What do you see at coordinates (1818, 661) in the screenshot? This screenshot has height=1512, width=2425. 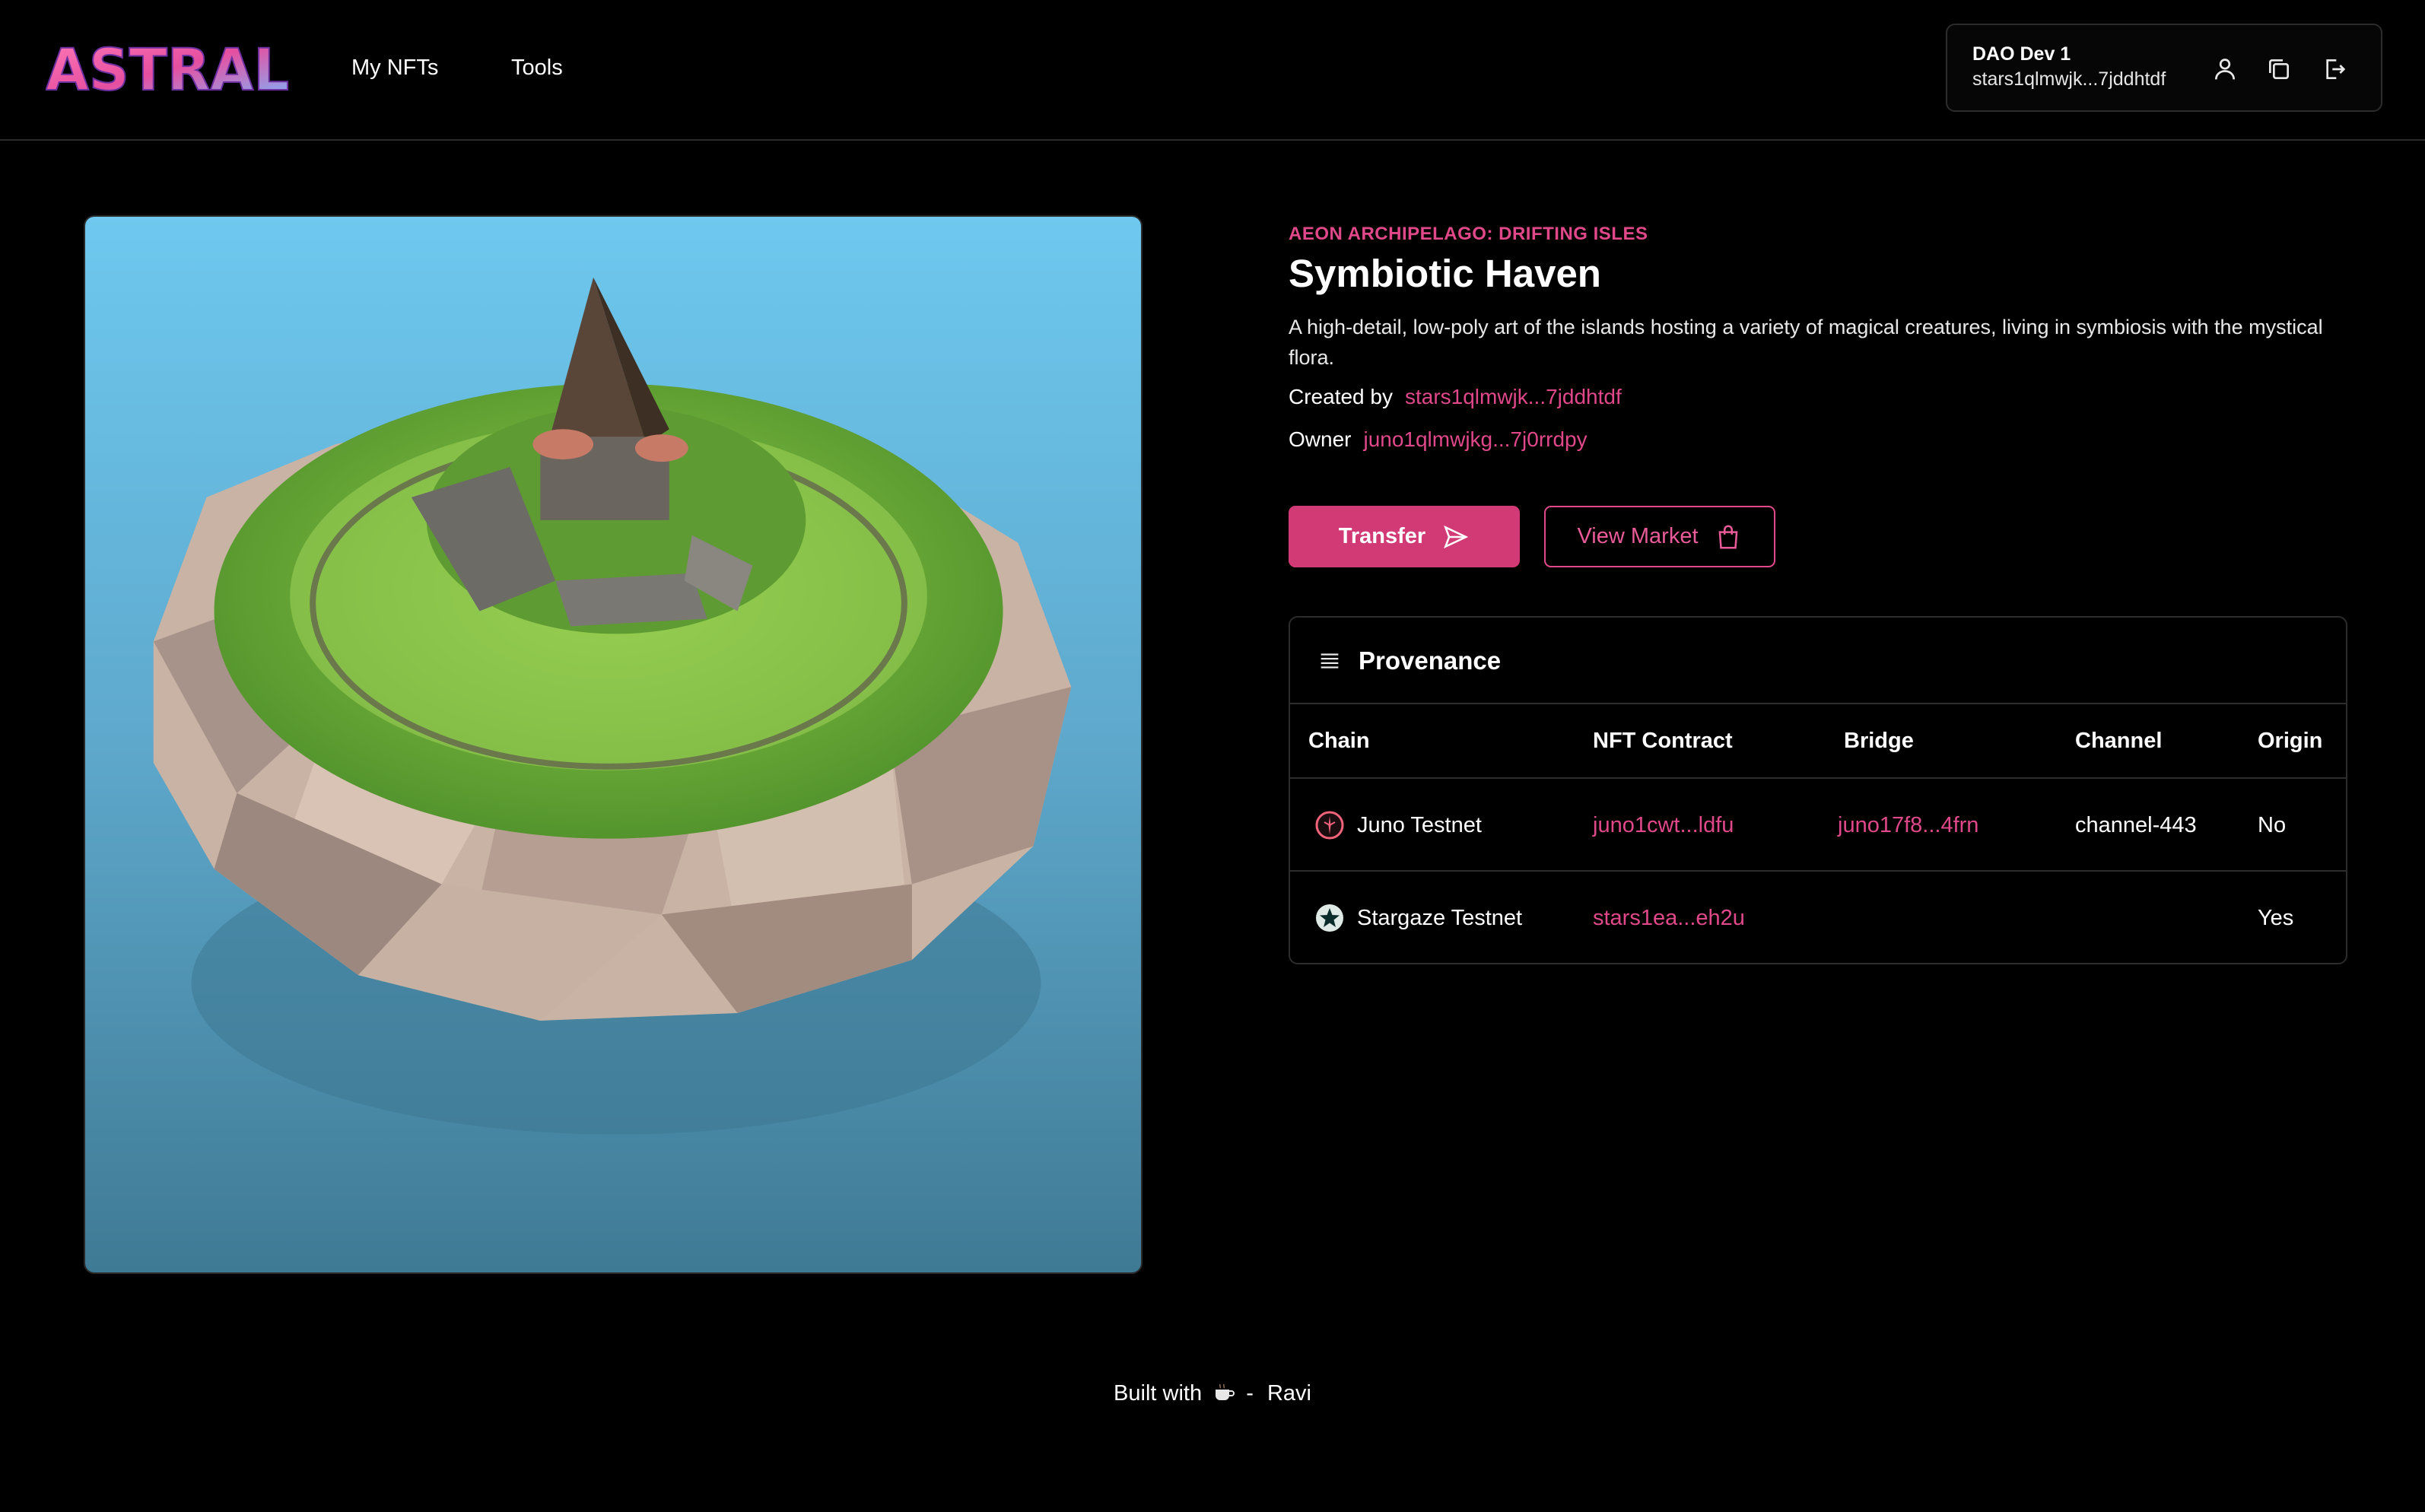 I see `provenance-header: Provenance` at bounding box center [1818, 661].